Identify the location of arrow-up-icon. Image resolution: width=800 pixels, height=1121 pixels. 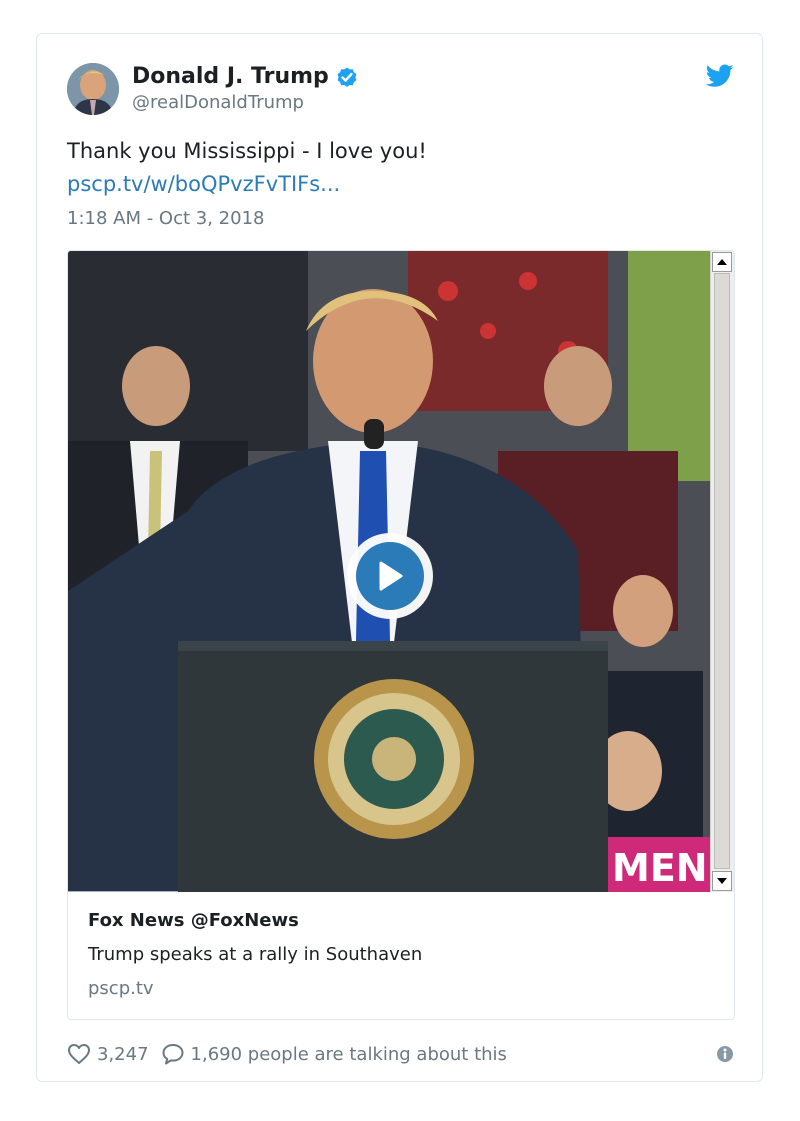
(722, 262).